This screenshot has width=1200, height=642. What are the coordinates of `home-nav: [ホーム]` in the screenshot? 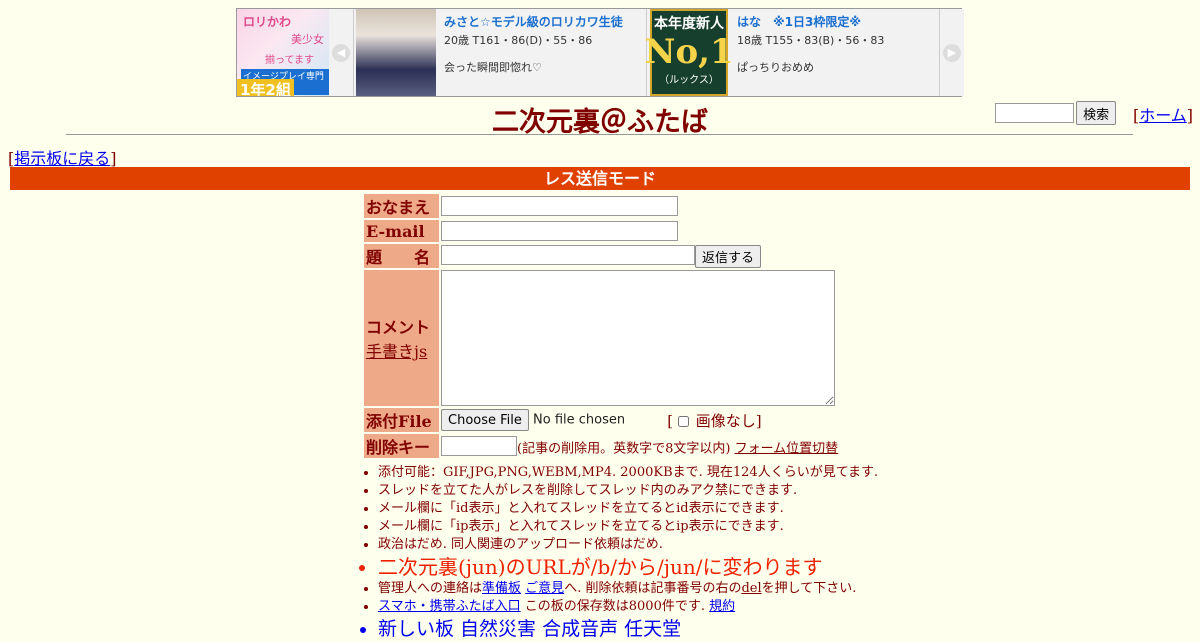 It's located at (1163, 114).